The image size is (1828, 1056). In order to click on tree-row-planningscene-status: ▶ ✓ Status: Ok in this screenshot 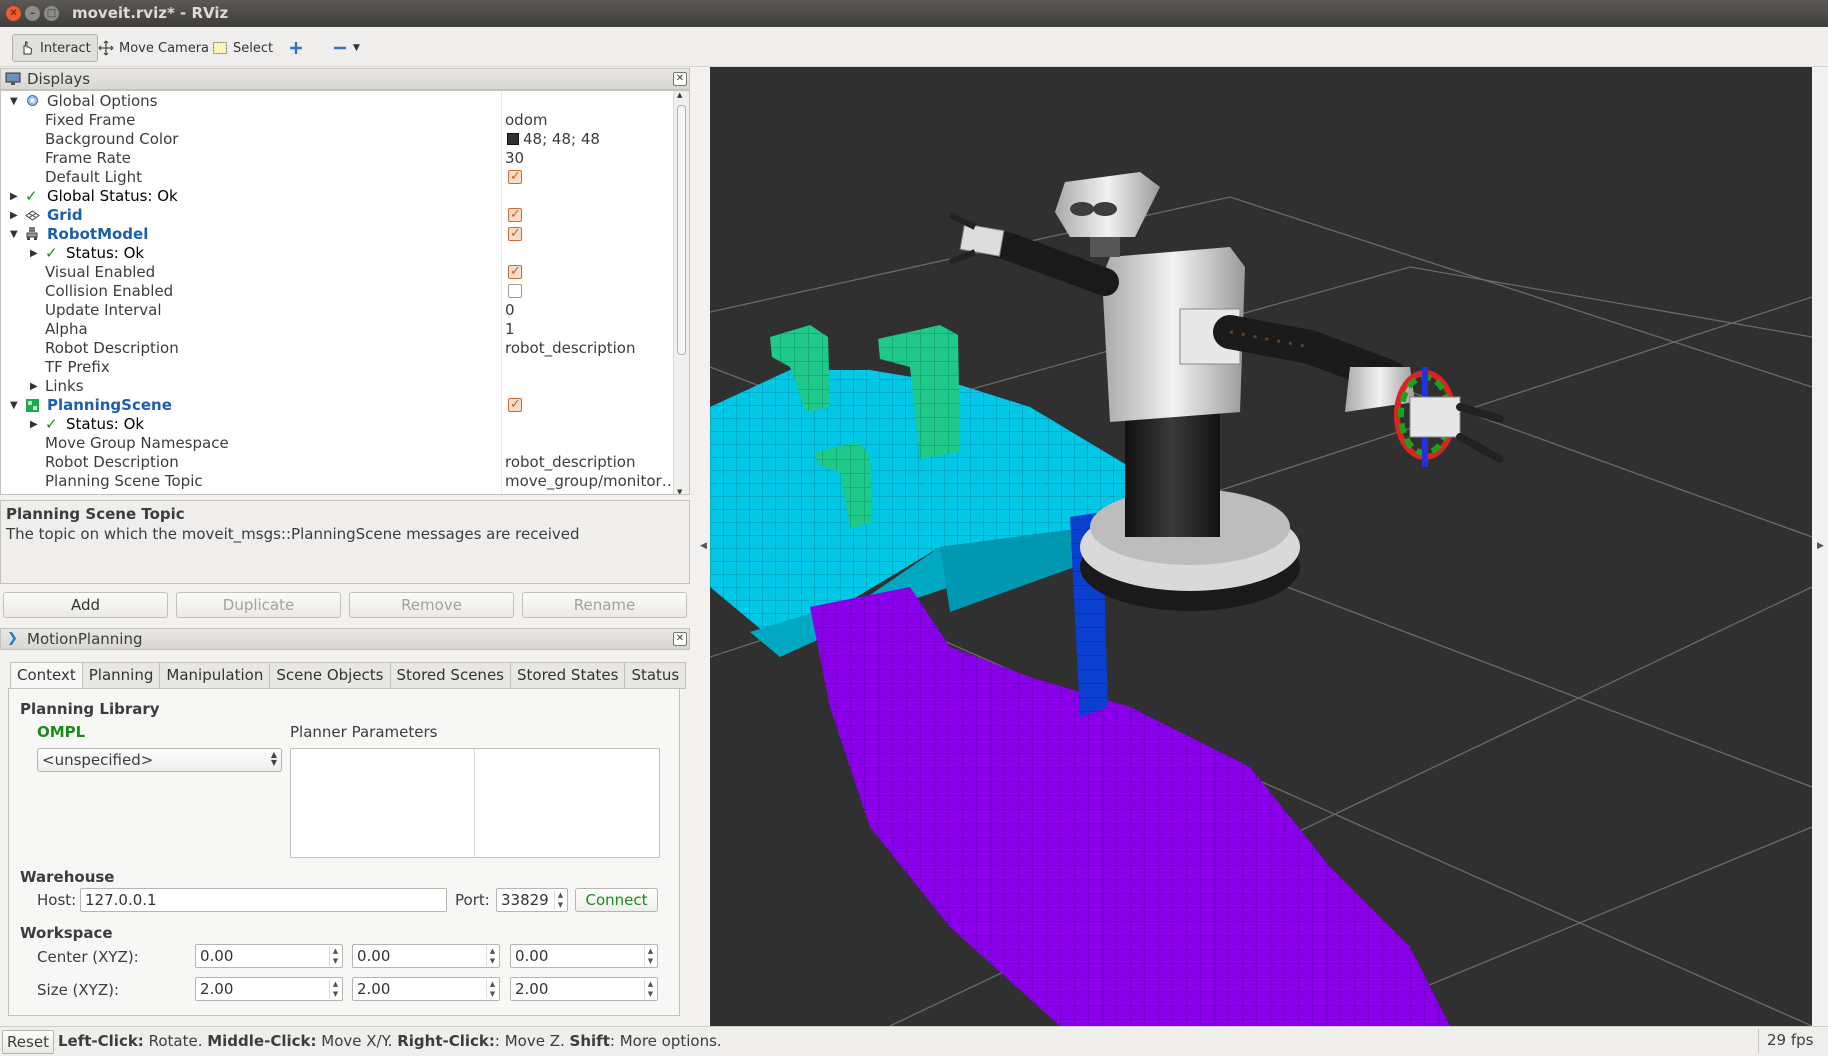, I will do `click(337, 424)`.